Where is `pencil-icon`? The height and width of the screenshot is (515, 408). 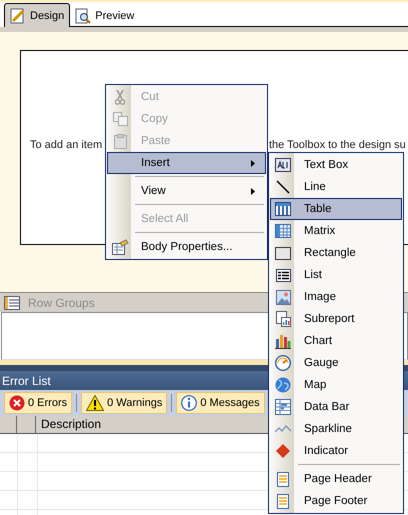 pencil-icon is located at coordinates (18, 16).